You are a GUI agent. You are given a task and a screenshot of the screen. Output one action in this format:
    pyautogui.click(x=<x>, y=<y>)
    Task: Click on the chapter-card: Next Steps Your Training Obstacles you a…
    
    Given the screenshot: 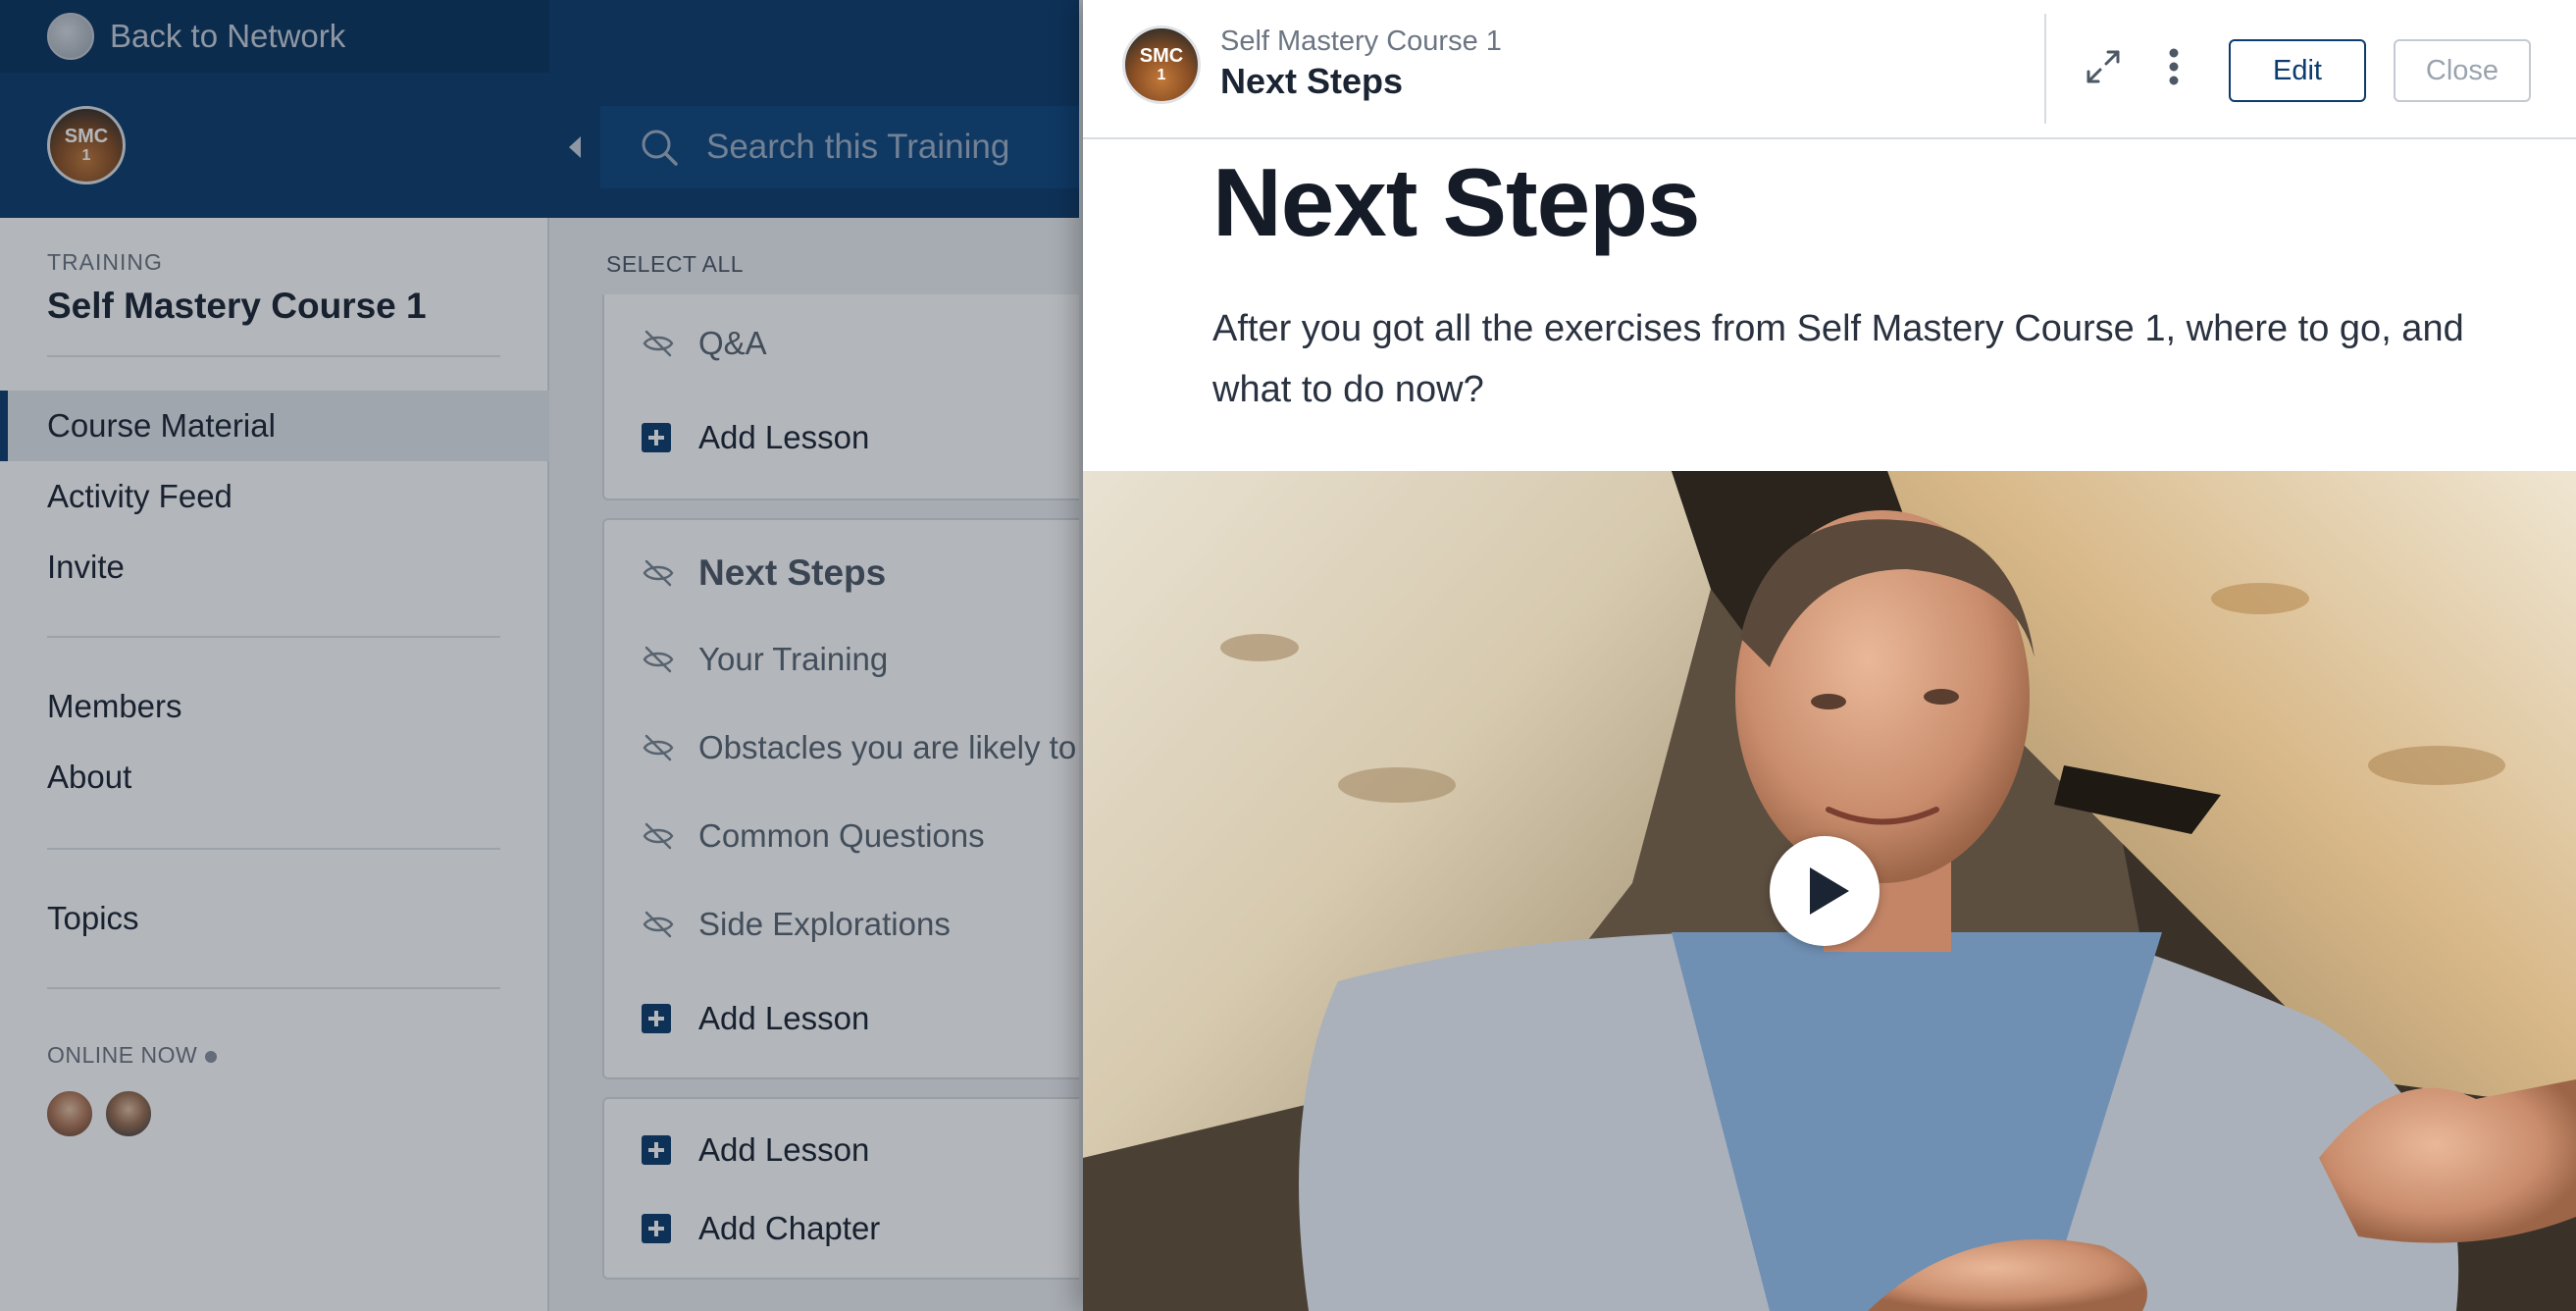 What is the action you would take?
    pyautogui.click(x=840, y=798)
    